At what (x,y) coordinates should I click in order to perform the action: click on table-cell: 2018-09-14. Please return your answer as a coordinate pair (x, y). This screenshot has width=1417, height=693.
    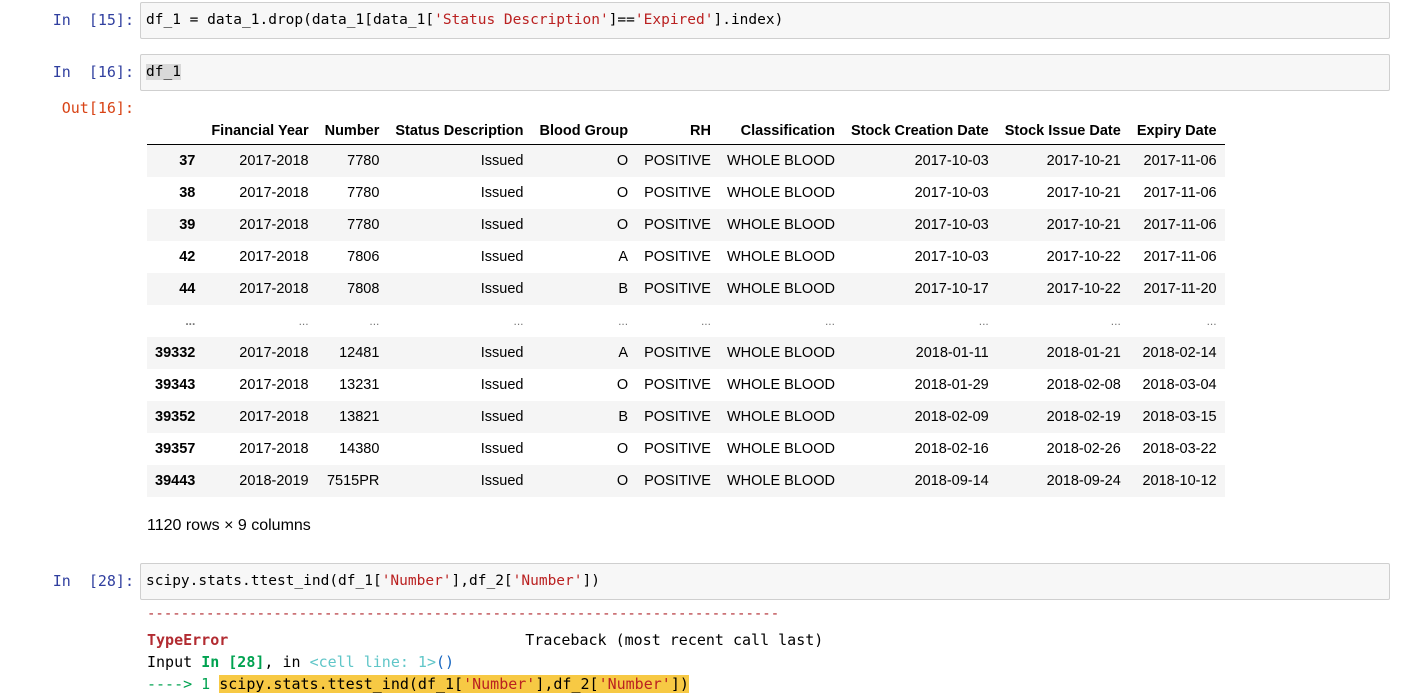
    Looking at the image, I should click on (951, 481).